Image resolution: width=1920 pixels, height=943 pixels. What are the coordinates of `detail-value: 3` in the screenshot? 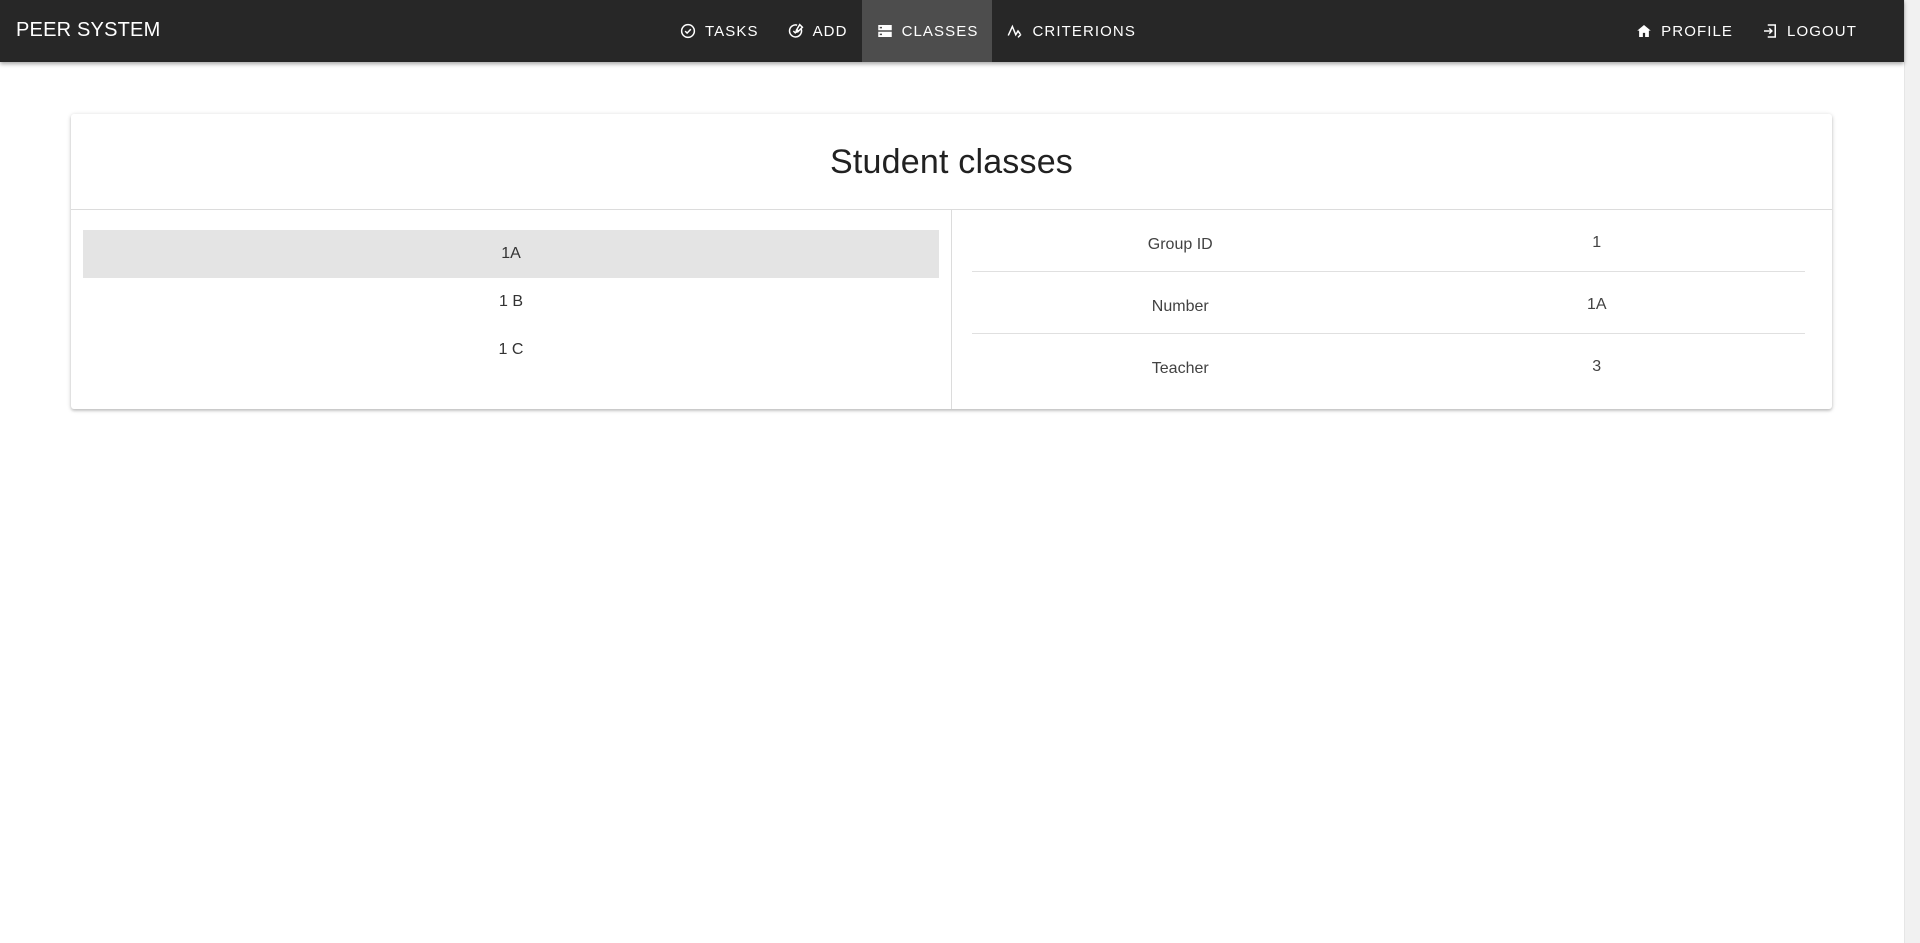 It's located at (1597, 366).